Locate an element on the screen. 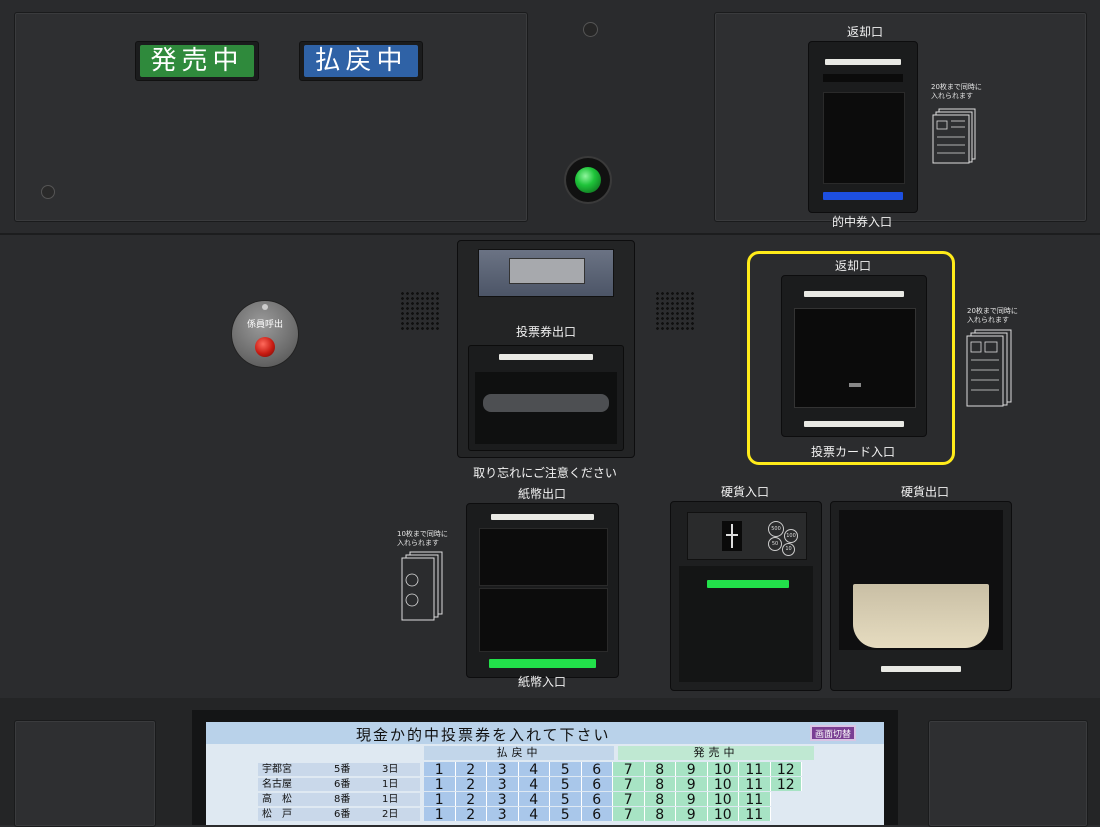 This screenshot has width=1100, height=827. card-entry-label: 投票カード入口 is located at coordinates (852, 452).